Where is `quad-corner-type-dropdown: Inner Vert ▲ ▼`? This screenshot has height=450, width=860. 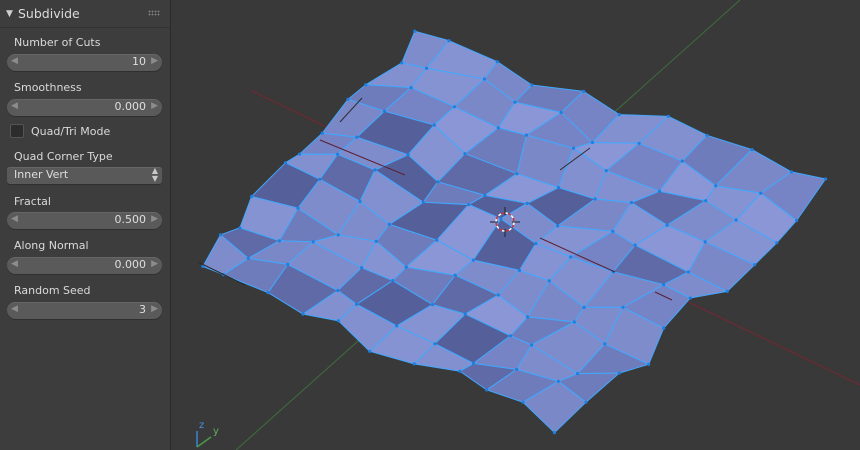 quad-corner-type-dropdown: Inner Vert ▲ ▼ is located at coordinates (84, 175).